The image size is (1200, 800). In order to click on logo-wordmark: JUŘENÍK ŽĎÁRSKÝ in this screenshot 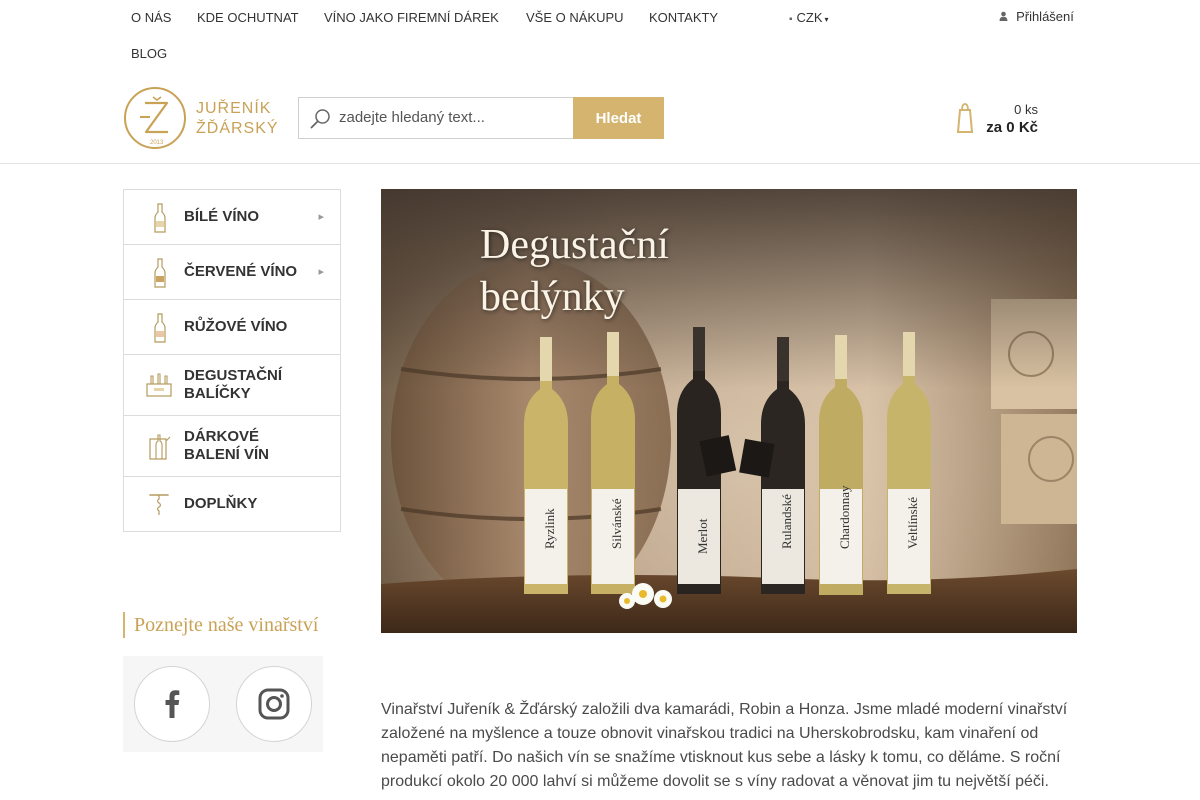, I will do `click(237, 119)`.